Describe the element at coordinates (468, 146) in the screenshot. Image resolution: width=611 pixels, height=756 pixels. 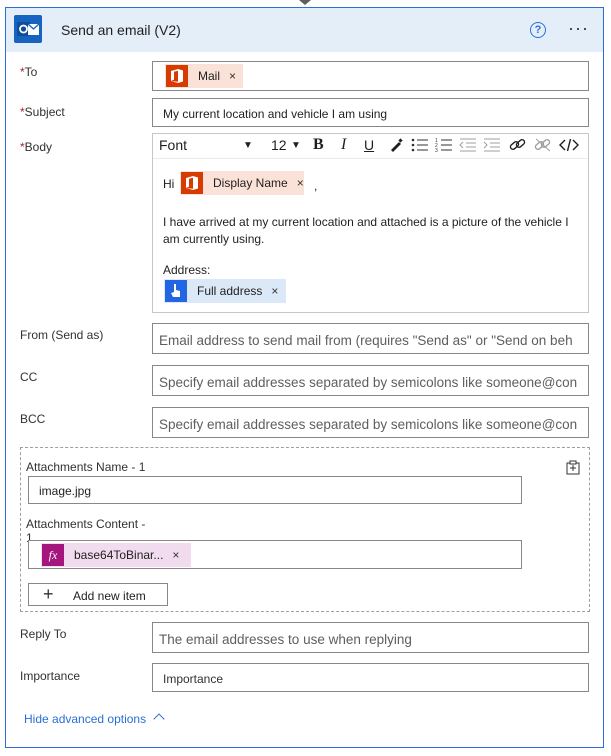
I see `outdent-icon` at that location.